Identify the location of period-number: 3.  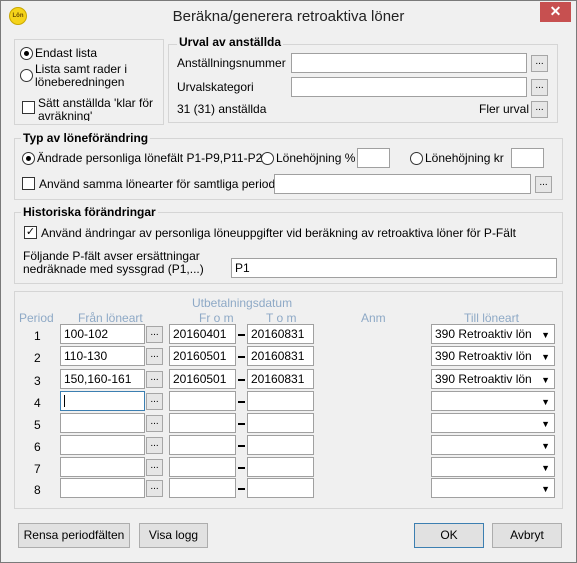
(37, 381).